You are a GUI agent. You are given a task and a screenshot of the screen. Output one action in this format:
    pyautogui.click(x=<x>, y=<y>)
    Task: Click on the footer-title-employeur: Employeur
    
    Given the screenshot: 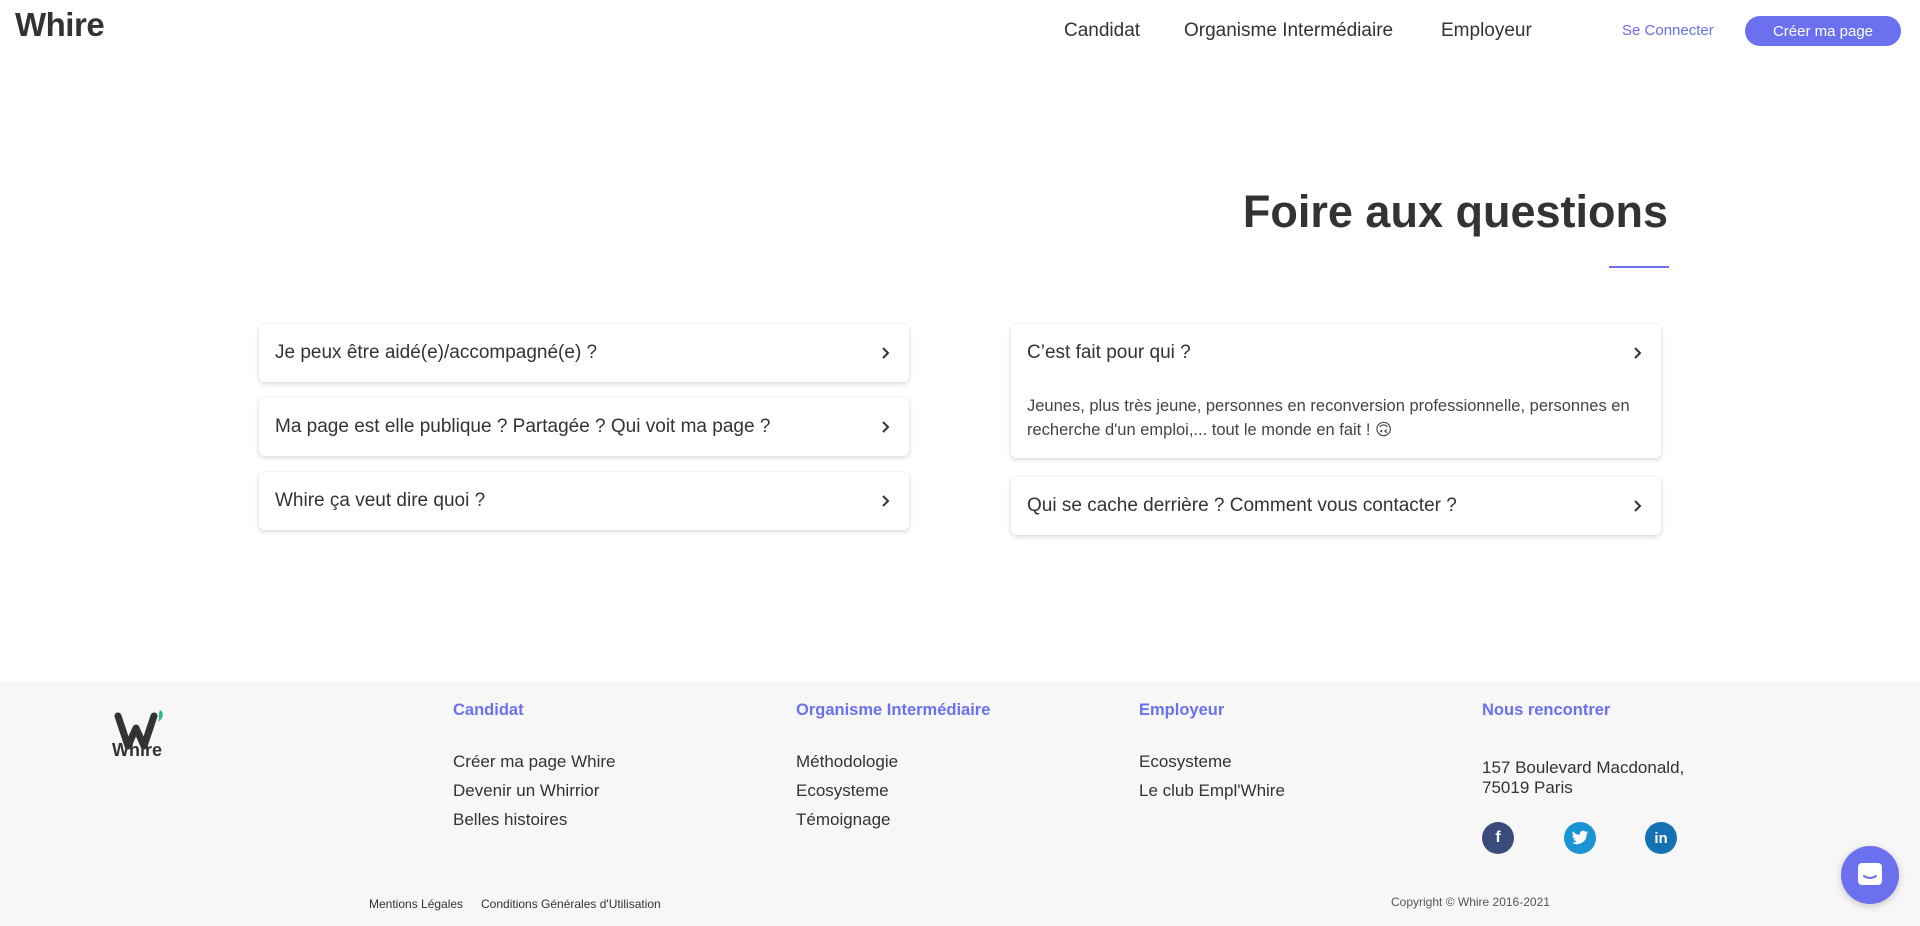 What is the action you would take?
    pyautogui.click(x=1182, y=710)
    